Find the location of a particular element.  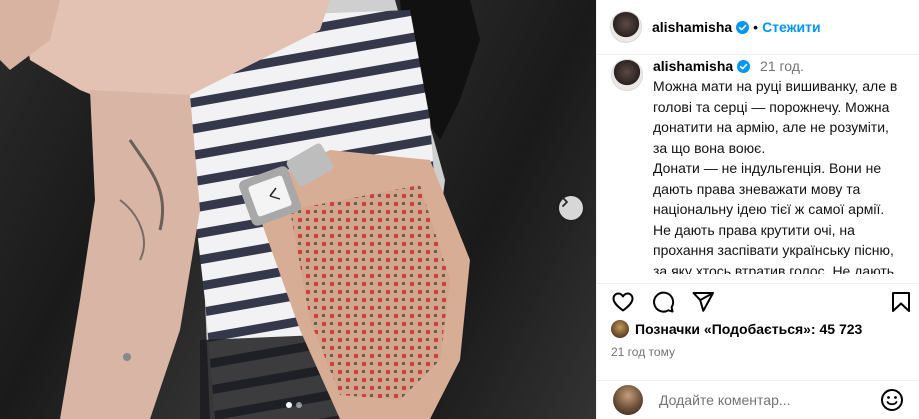

likes-count: Позначки «Подобається»: 45 723 is located at coordinates (736, 329).